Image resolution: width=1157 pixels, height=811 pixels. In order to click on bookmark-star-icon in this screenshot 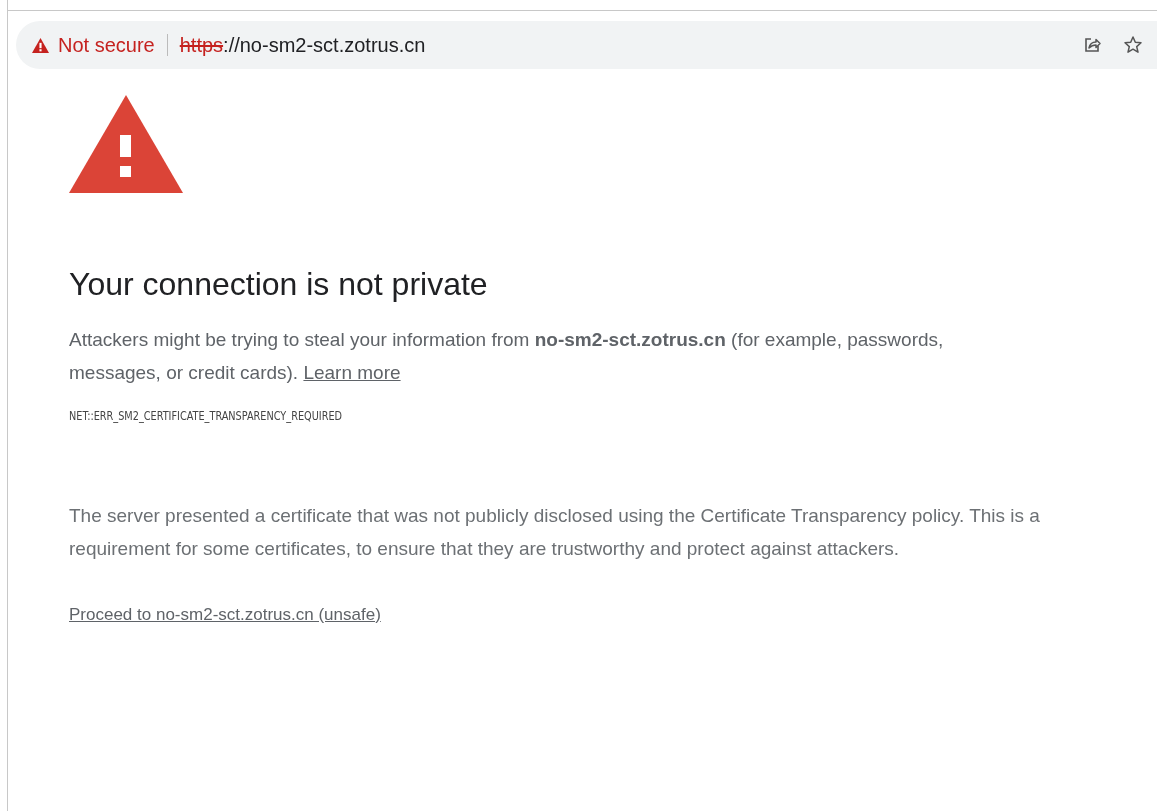, I will do `click(1133, 45)`.